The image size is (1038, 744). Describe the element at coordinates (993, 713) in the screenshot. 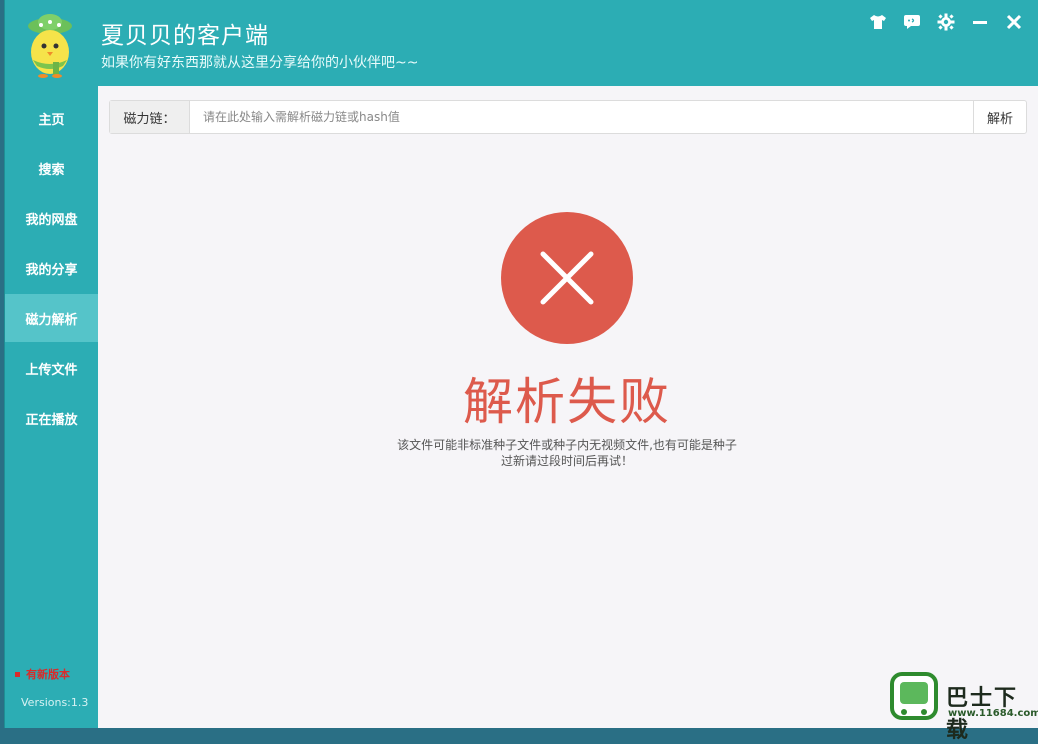

I see `watermark-url: www.11684.com` at that location.